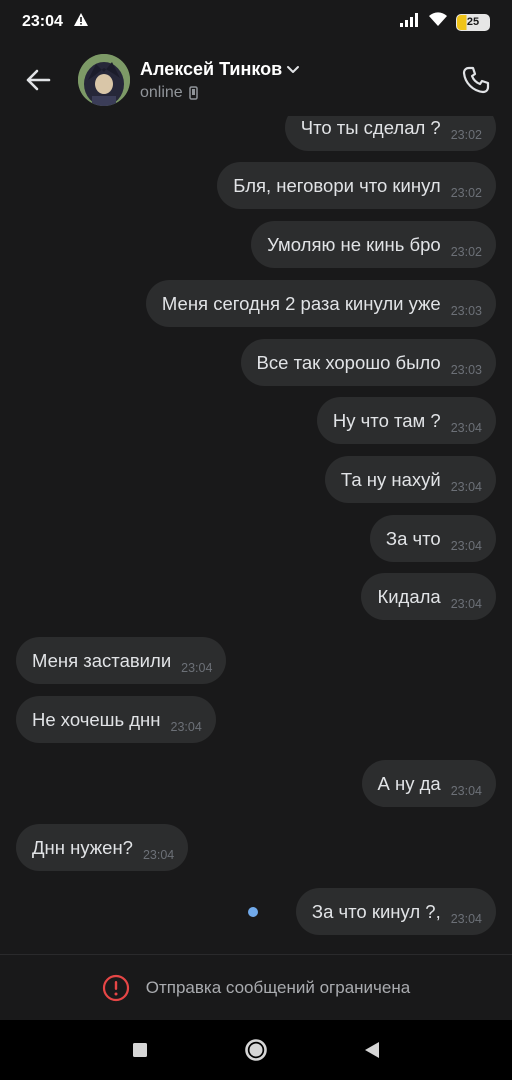  What do you see at coordinates (102, 660) in the screenshot?
I see `message-text: Меня заставили` at bounding box center [102, 660].